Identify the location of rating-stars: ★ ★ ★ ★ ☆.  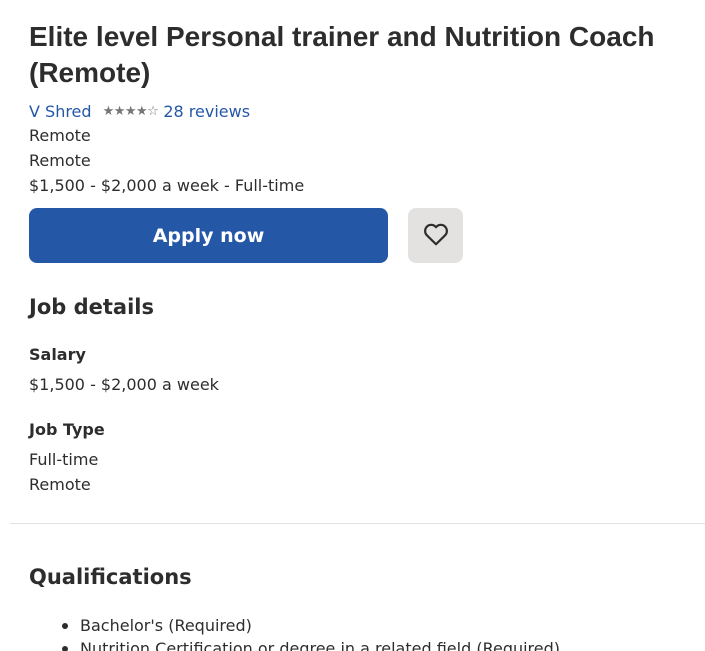
(131, 111).